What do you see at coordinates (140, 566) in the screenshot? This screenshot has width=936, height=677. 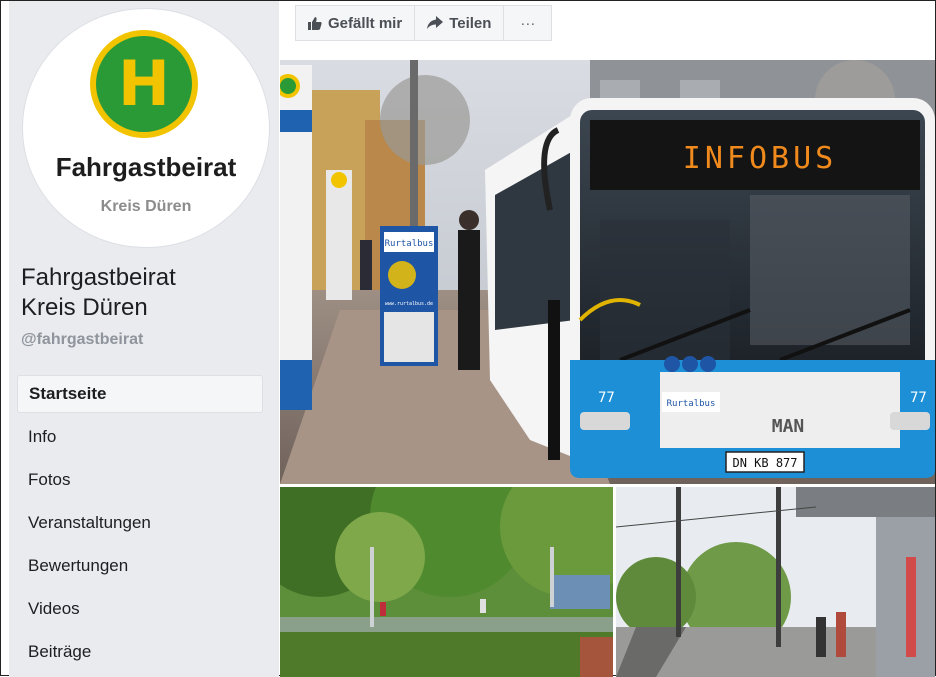 I see `nav-item-bewertungen: Bewertungen` at bounding box center [140, 566].